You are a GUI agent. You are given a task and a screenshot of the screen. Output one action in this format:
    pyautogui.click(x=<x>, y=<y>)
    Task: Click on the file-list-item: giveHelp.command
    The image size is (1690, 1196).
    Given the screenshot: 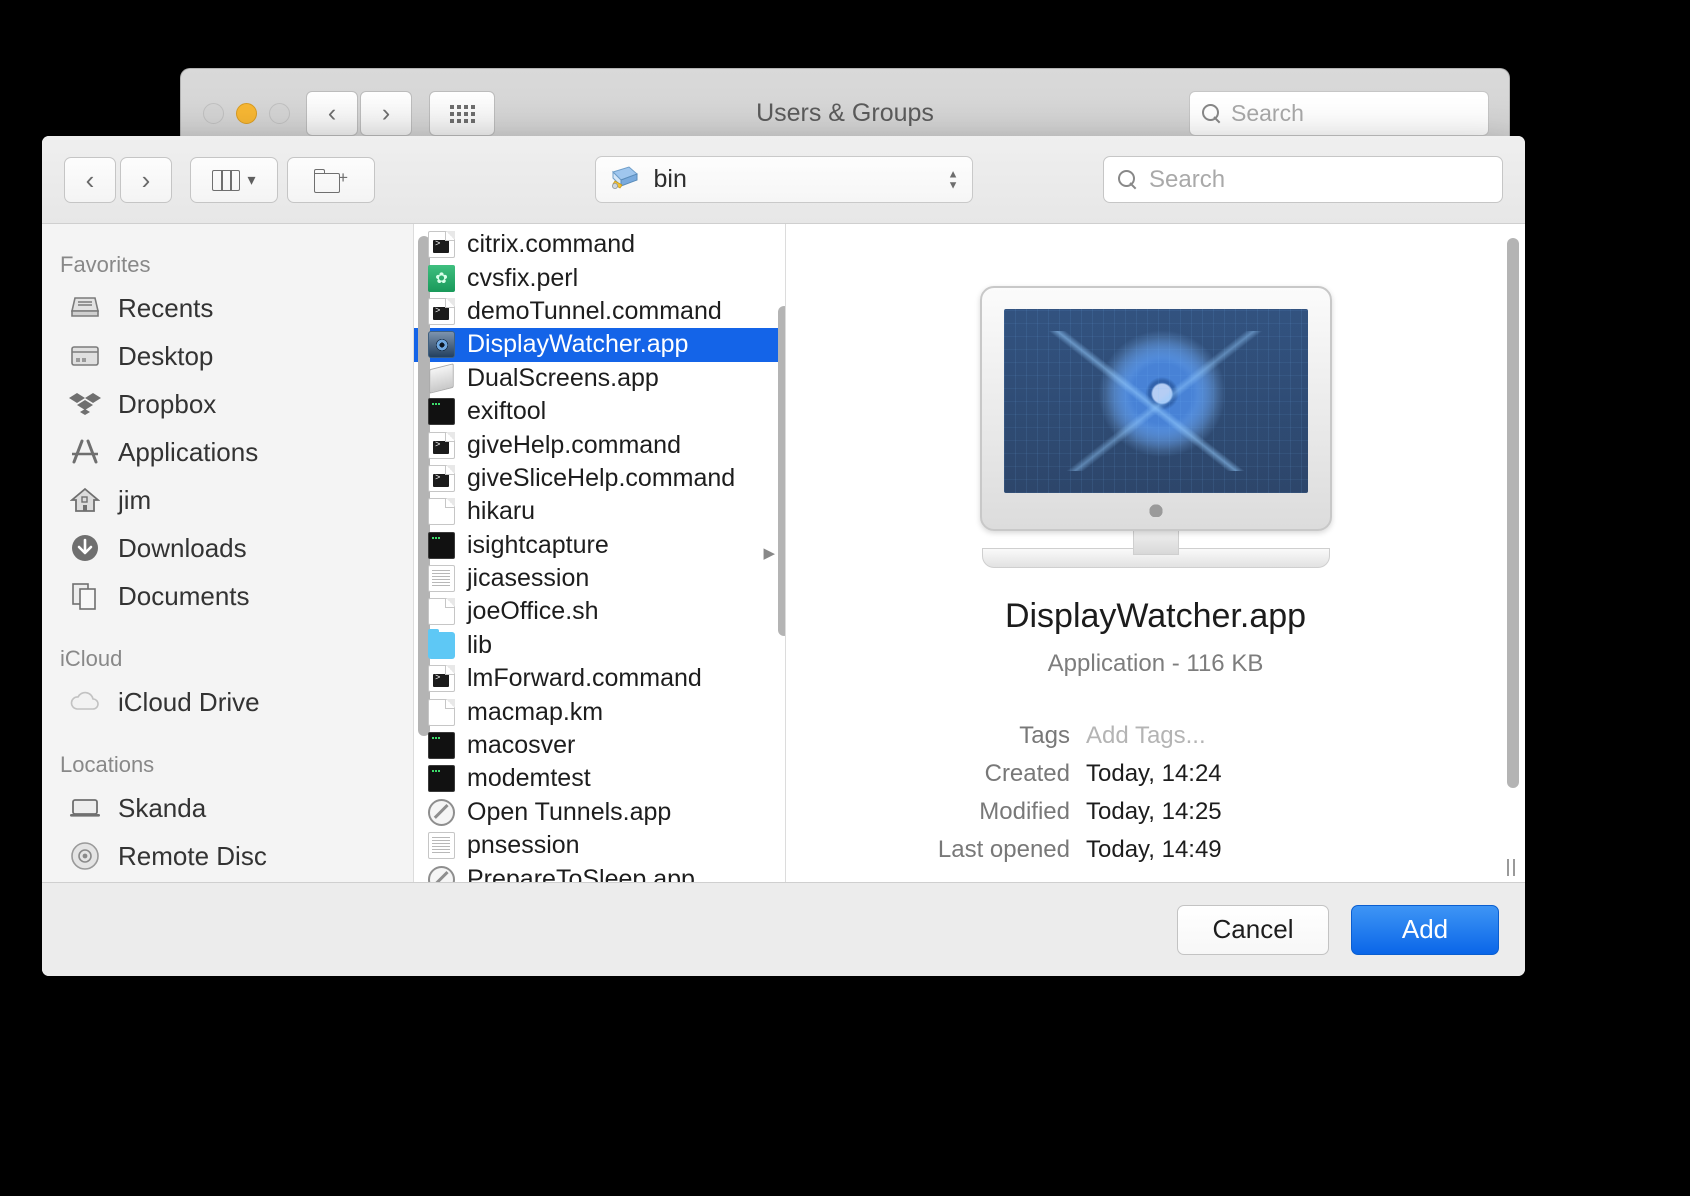 What is the action you would take?
    pyautogui.click(x=599, y=444)
    